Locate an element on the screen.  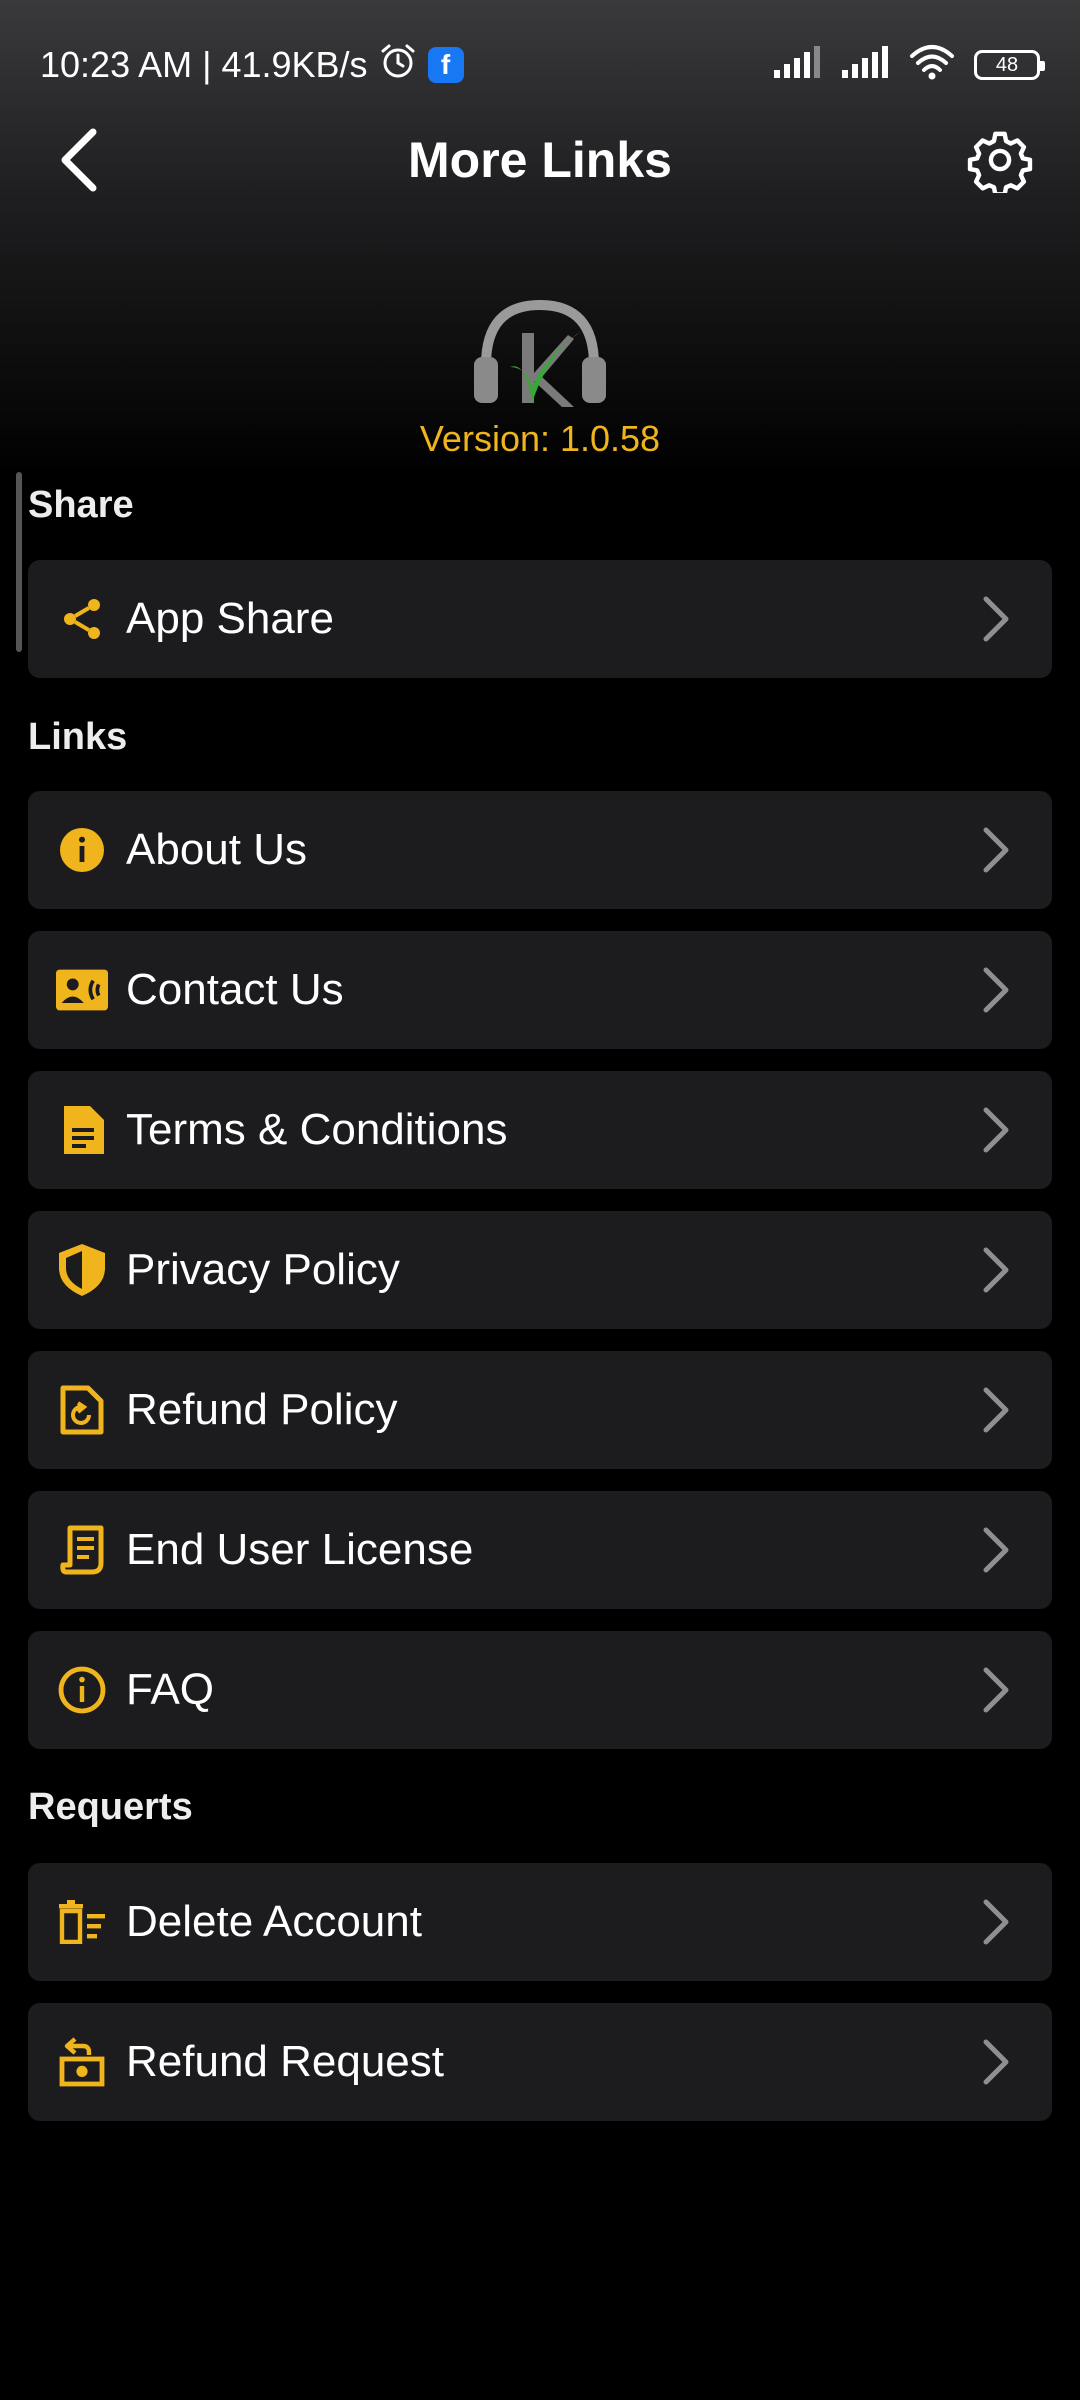
section-label-share: Share is located at coordinates (81, 505).